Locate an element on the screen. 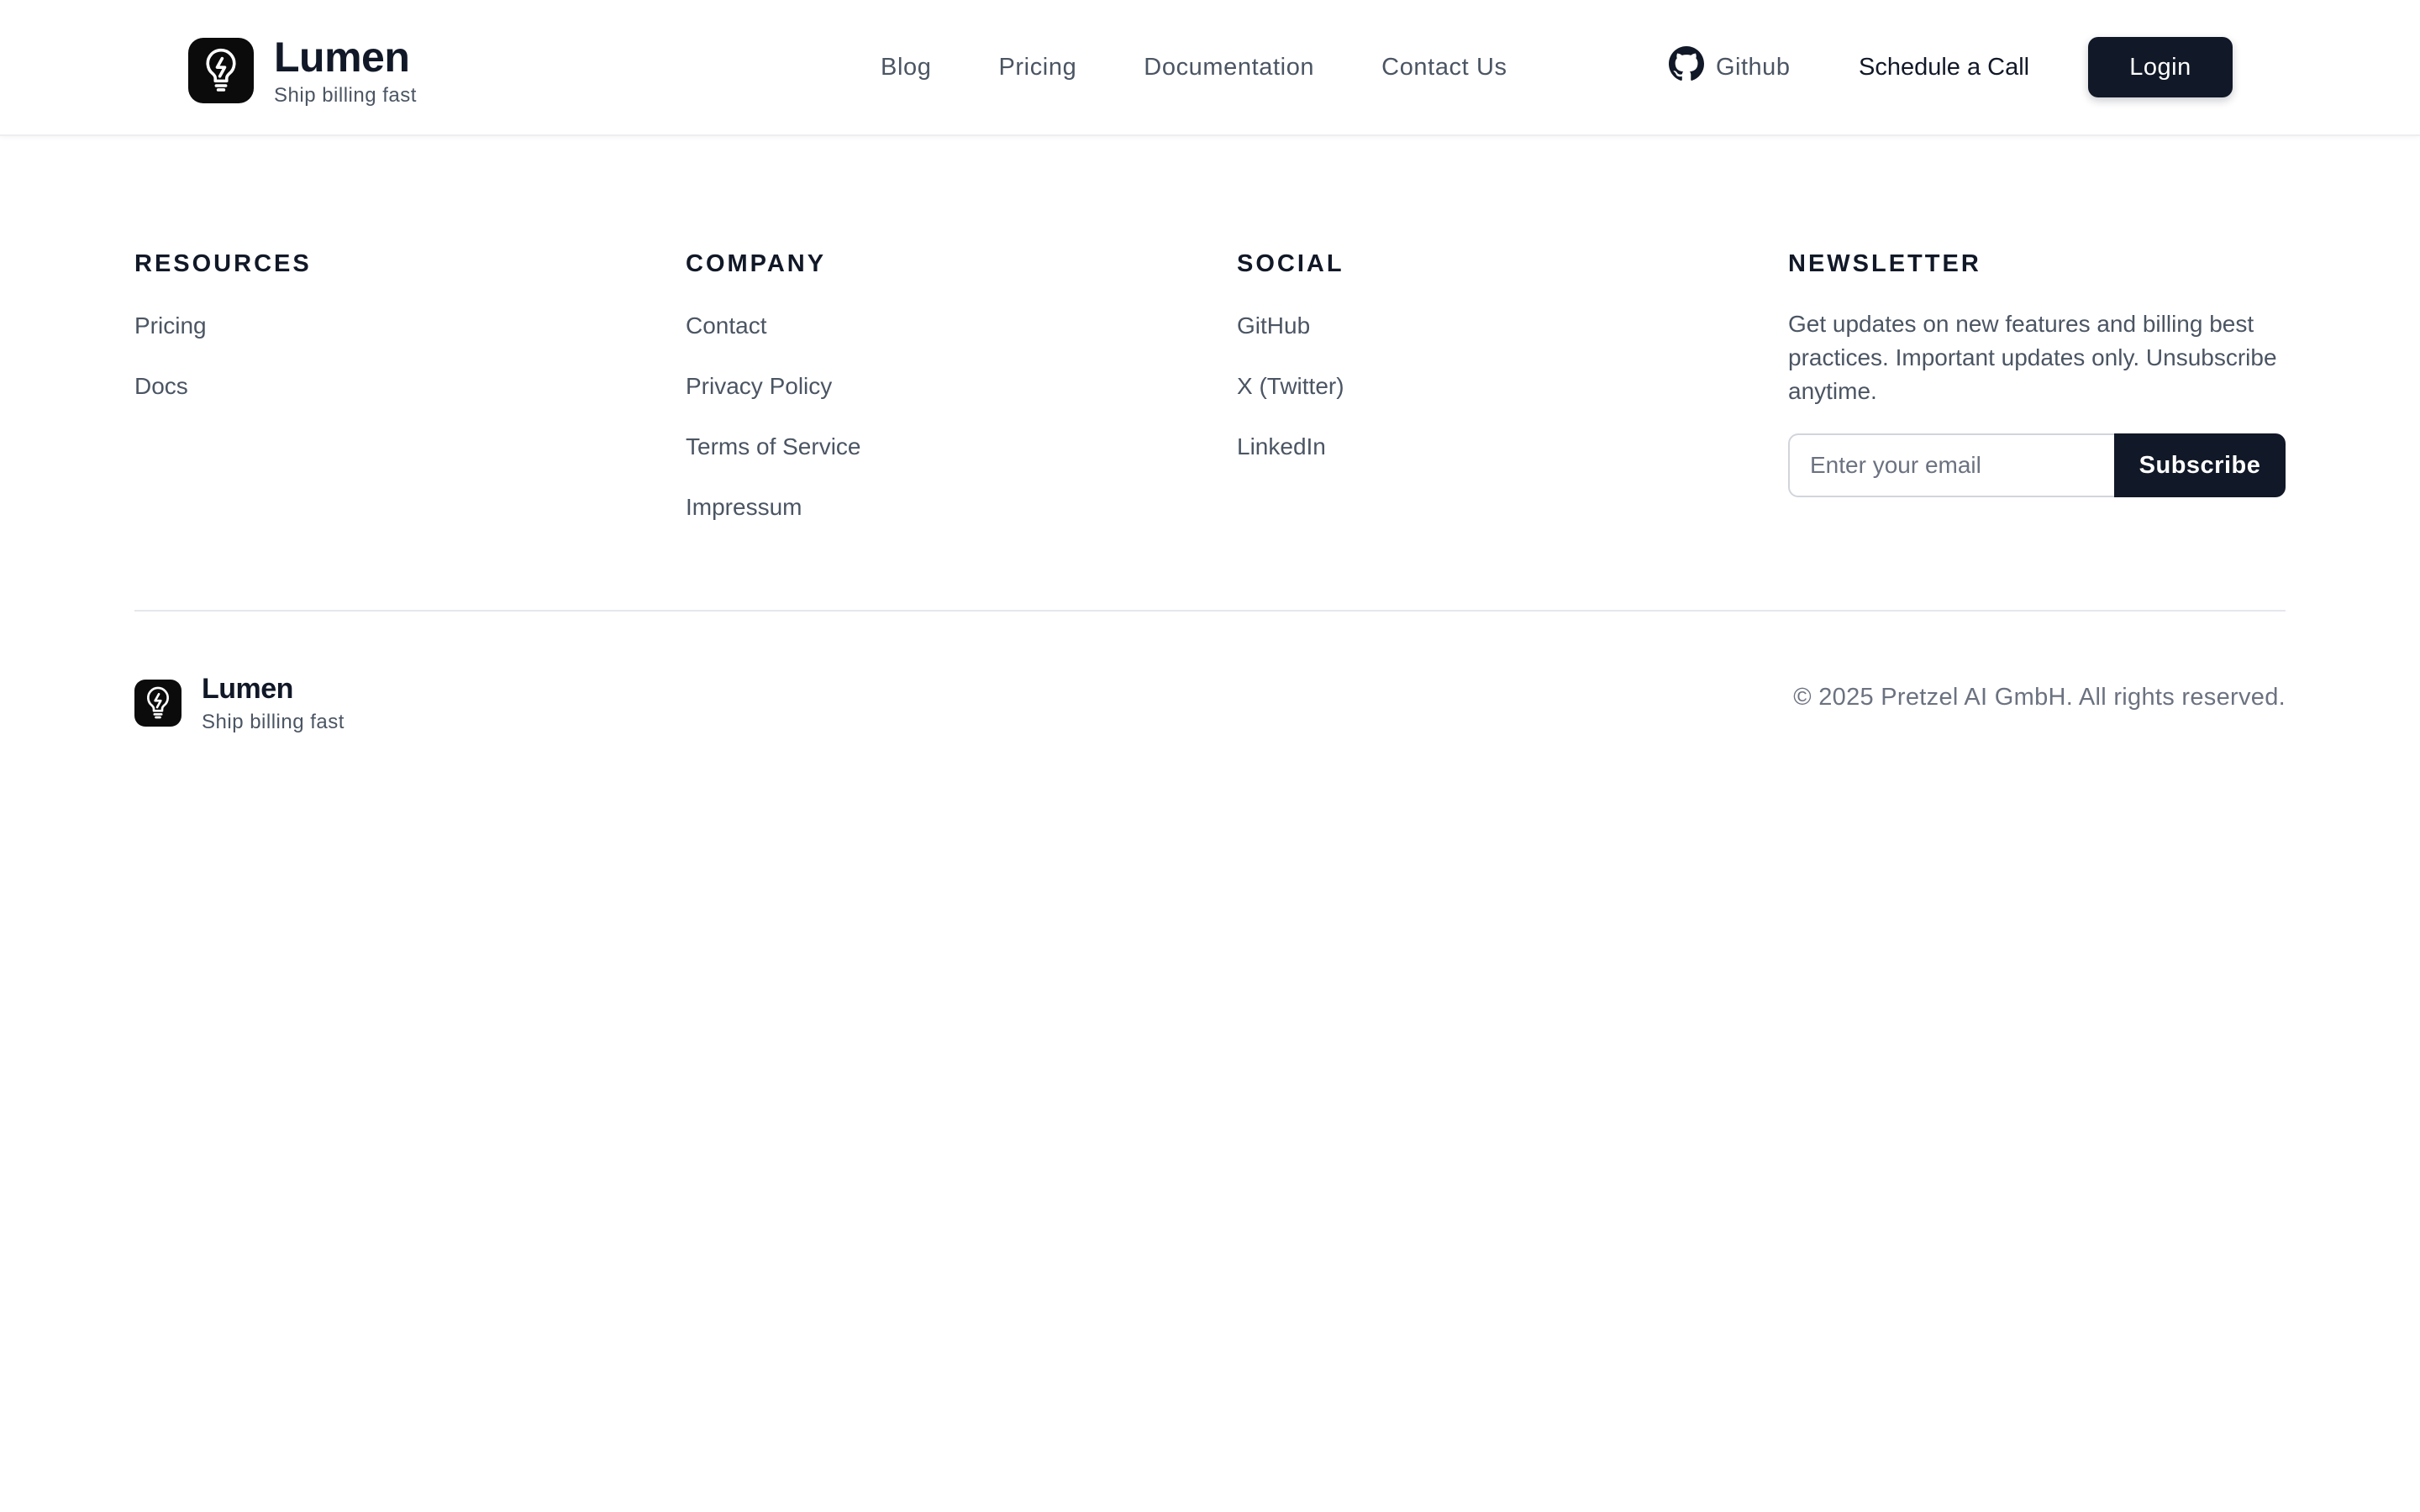 The width and height of the screenshot is (2420, 1512). column-heading: COMPANY is located at coordinates (756, 263).